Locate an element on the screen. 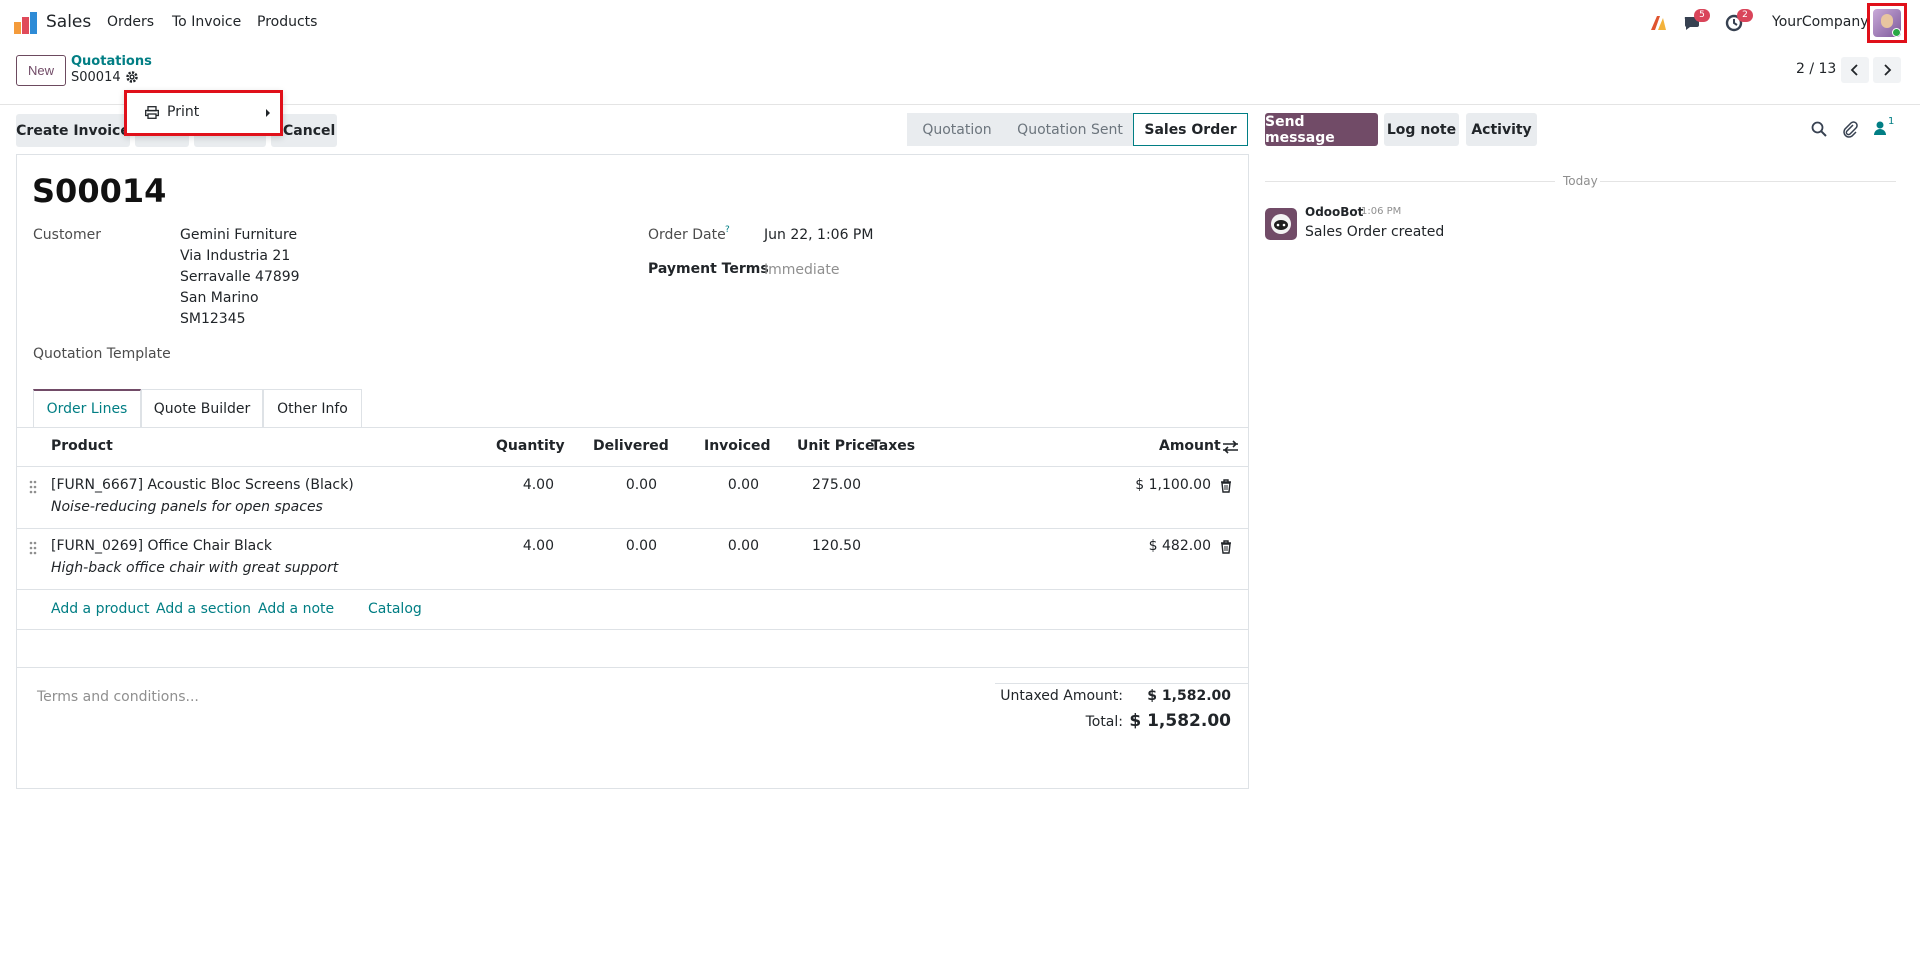  print-menu-item: Print is located at coordinates (172, 112).